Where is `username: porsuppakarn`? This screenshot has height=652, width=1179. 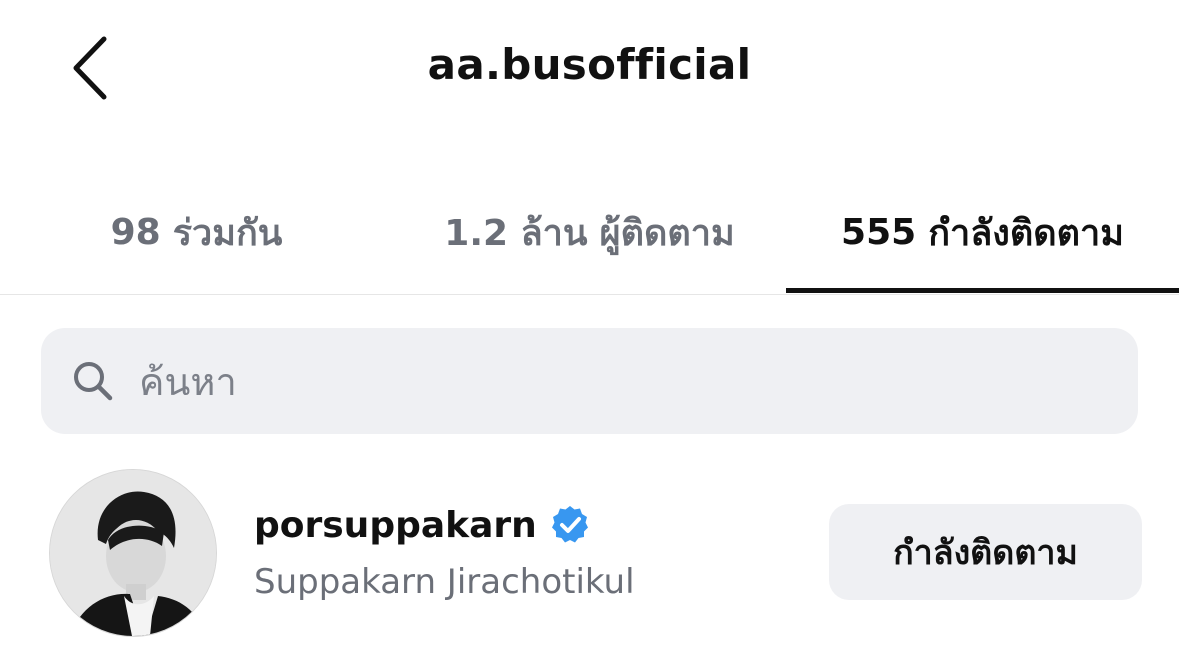 username: porsuppakarn is located at coordinates (422, 525).